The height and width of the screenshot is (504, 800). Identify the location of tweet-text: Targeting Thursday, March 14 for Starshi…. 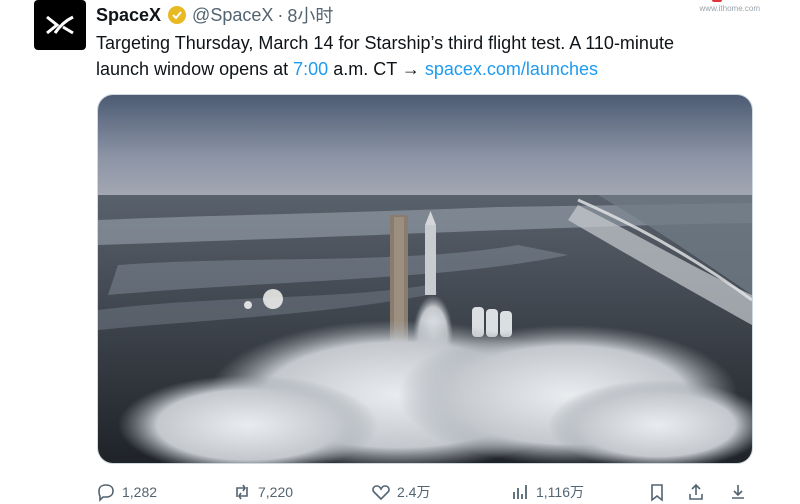
(436, 56).